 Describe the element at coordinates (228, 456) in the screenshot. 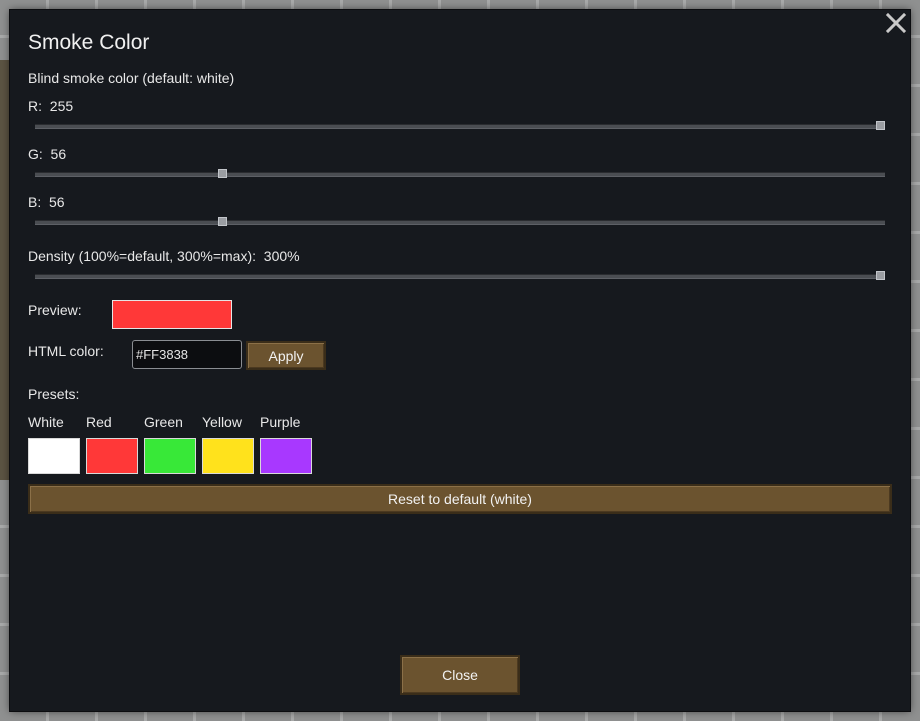

I see `preset-swatch-yellow` at that location.